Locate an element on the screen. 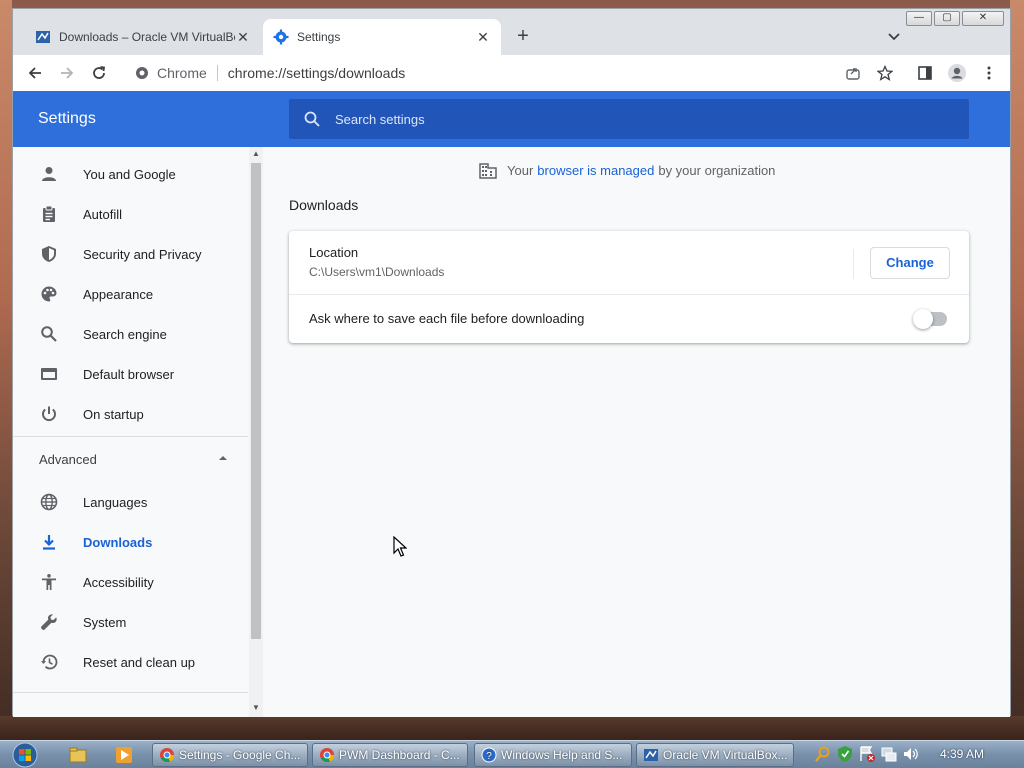 The height and width of the screenshot is (768, 1024). scrollbar-thumb is located at coordinates (256, 401).